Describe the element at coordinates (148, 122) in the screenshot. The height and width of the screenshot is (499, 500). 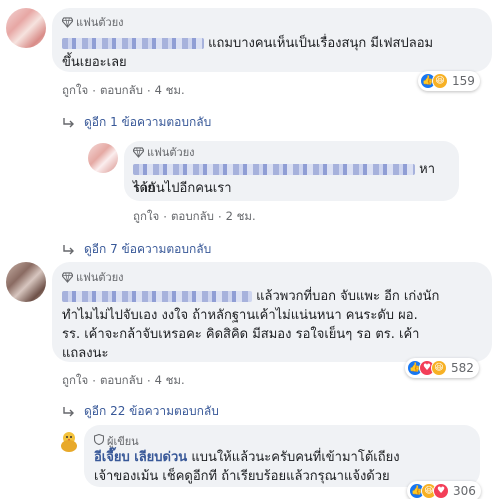
I see `view-replies-label: ดูอีก 1 ข้อความตอบกลับ` at that location.